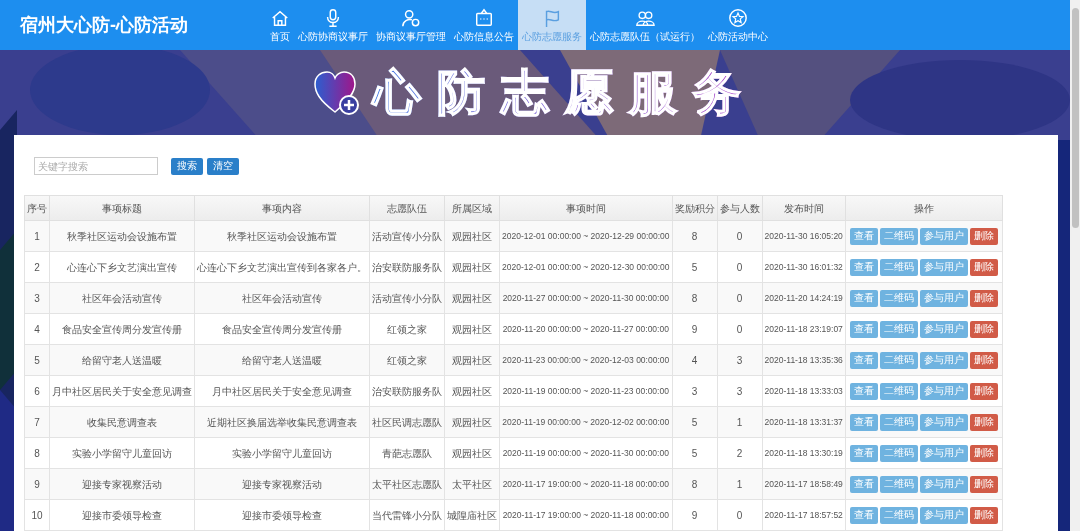  Describe the element at coordinates (804, 329) in the screenshot. I see `table-cell: 2020-11-18 23:19:07` at that location.